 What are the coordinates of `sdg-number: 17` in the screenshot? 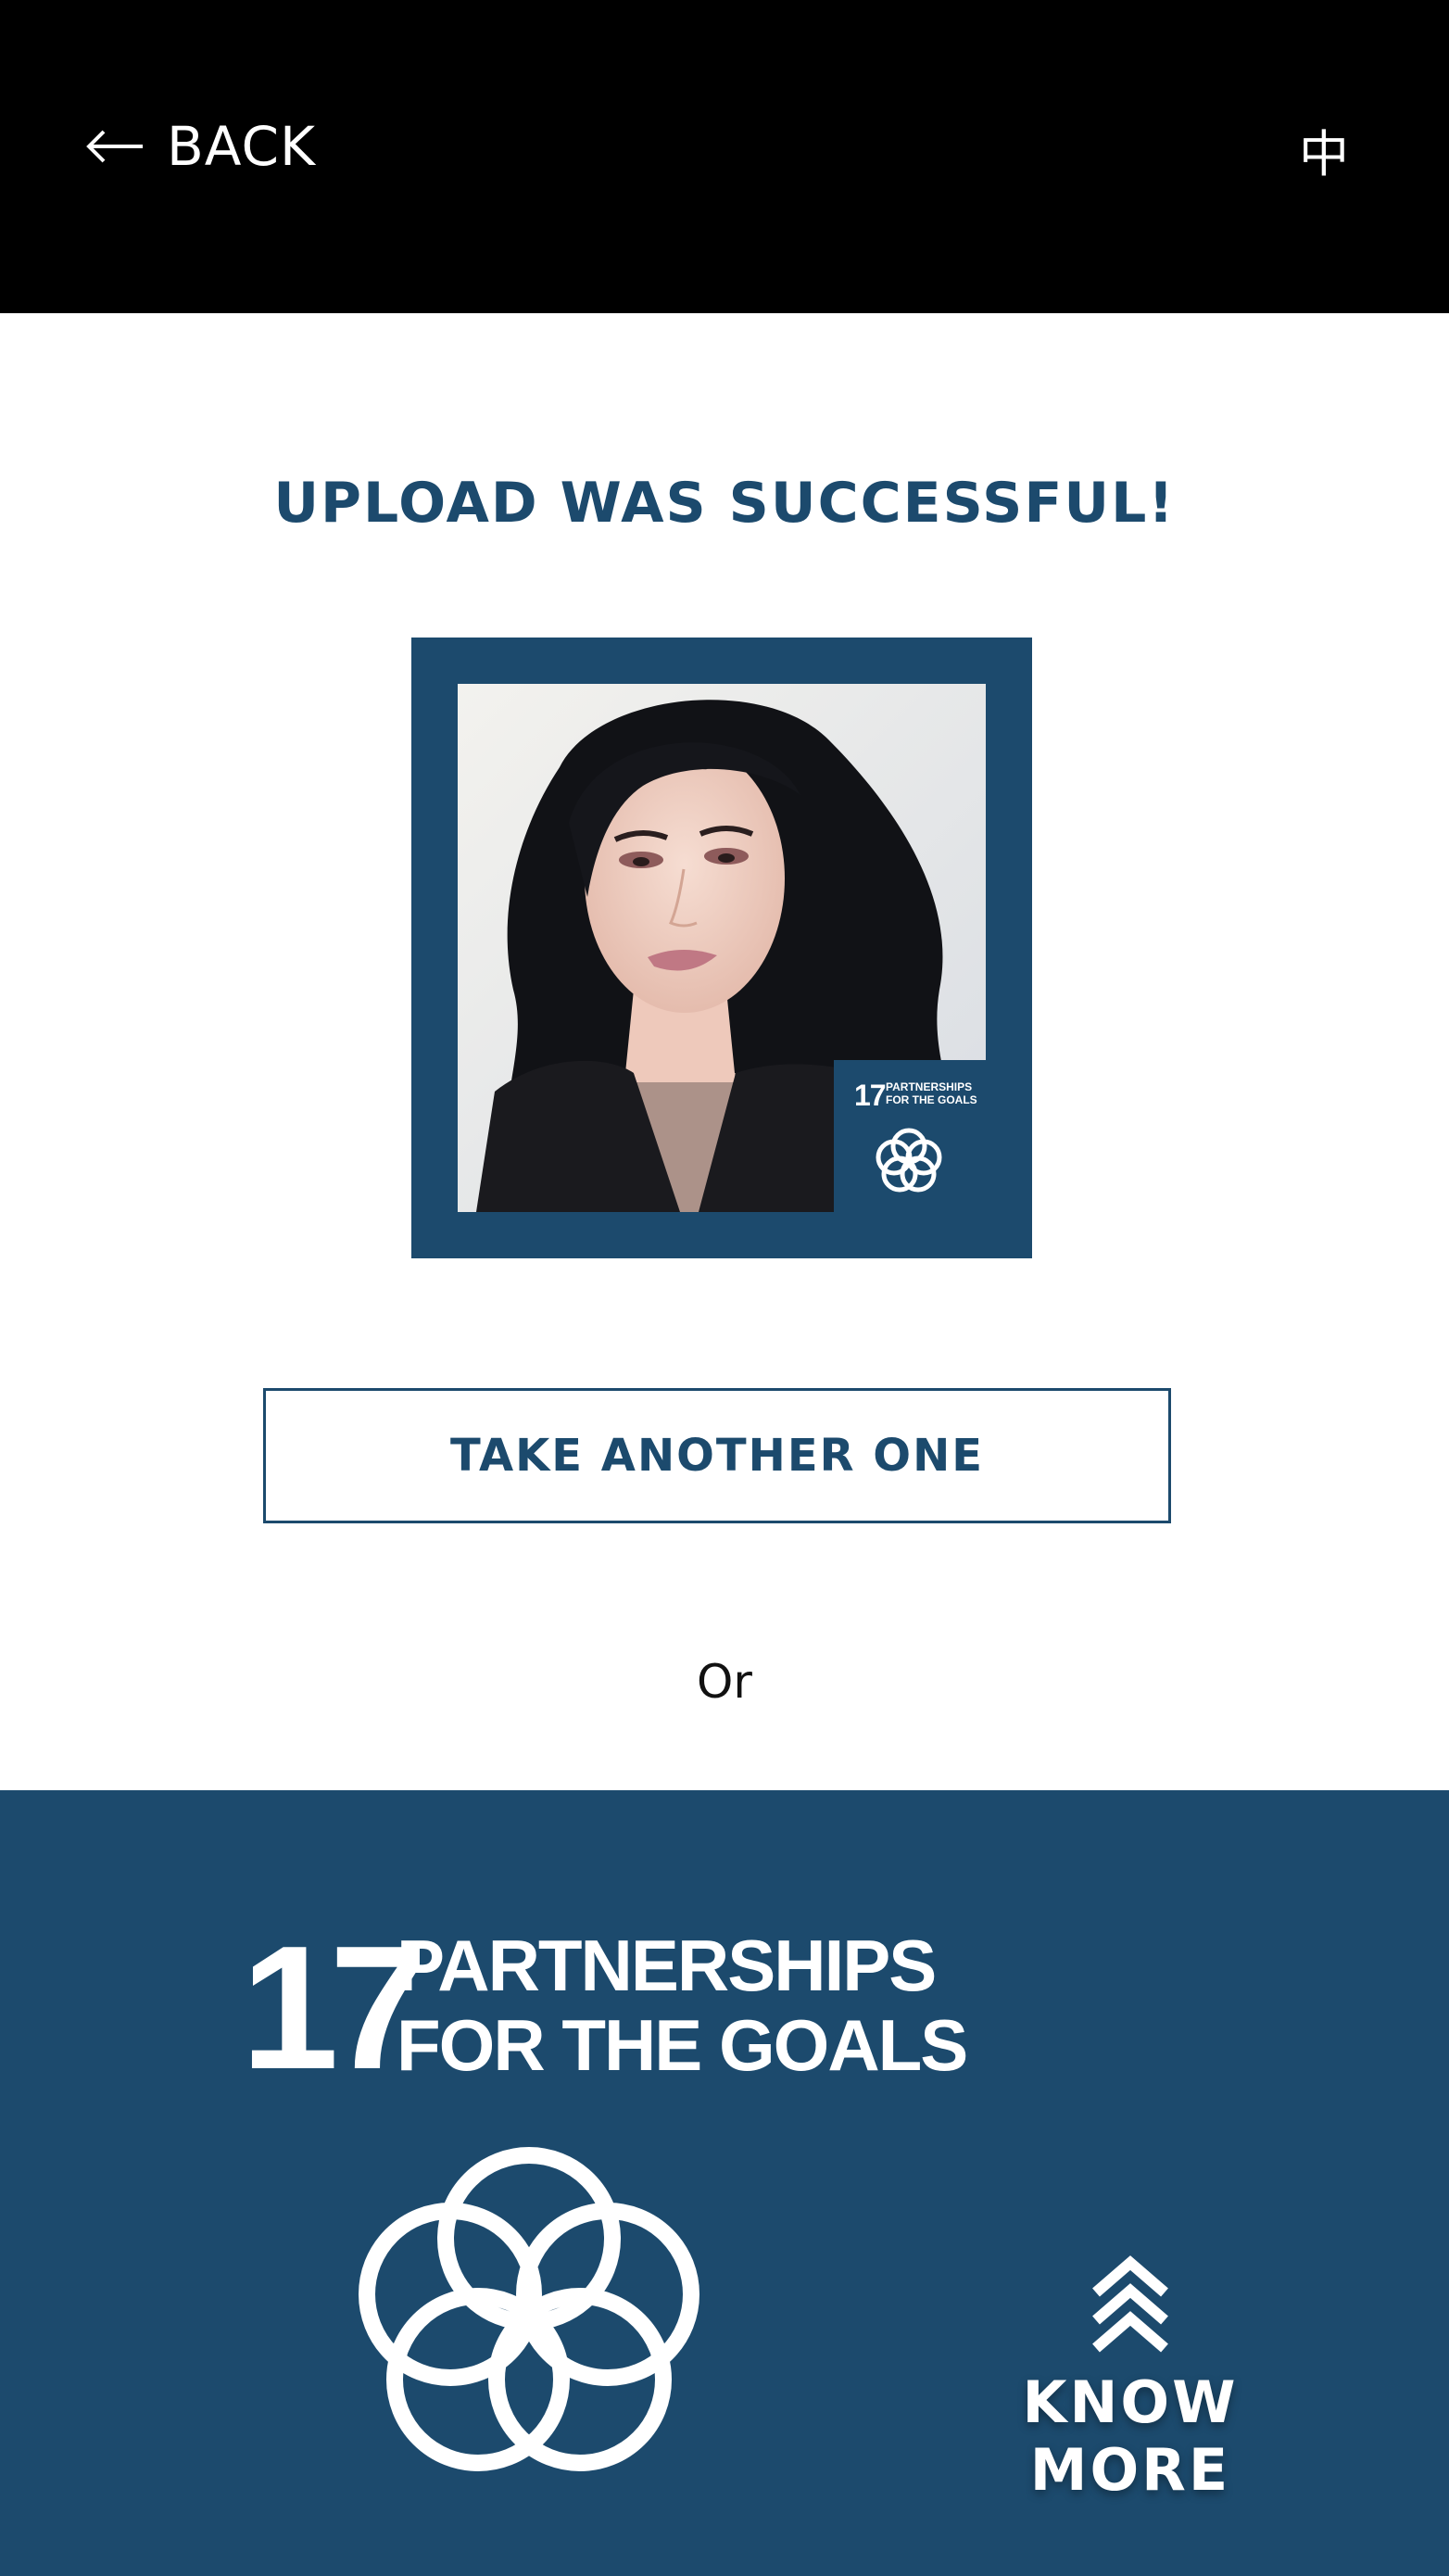 It's located at (334, 2008).